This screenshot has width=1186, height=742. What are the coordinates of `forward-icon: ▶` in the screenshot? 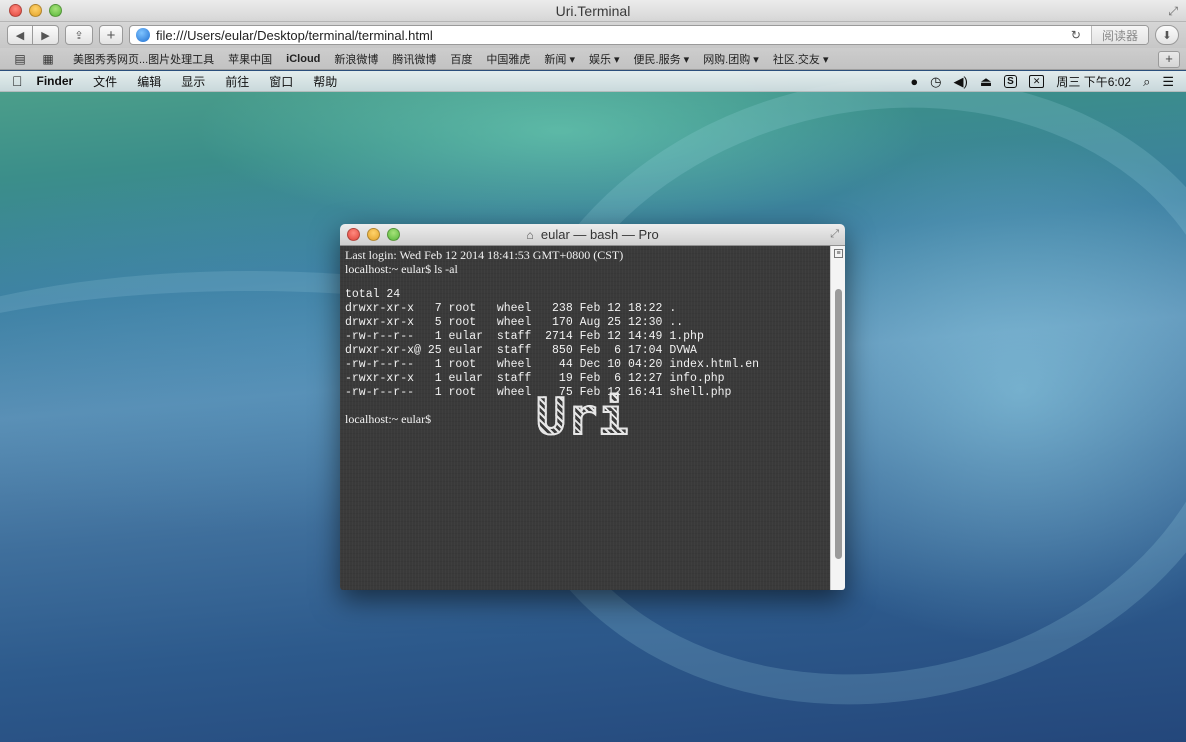 It's located at (45, 35).